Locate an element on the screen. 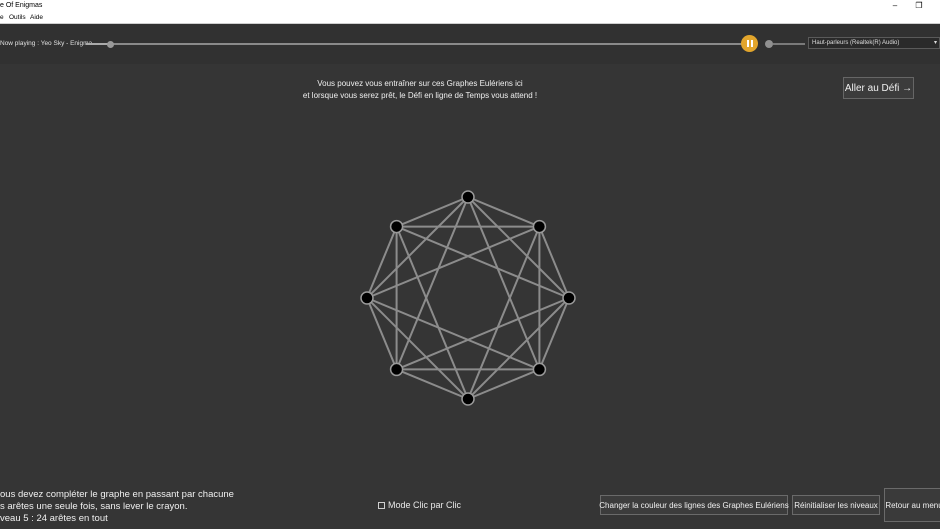  mode-click-checkbox is located at coordinates (381, 505).